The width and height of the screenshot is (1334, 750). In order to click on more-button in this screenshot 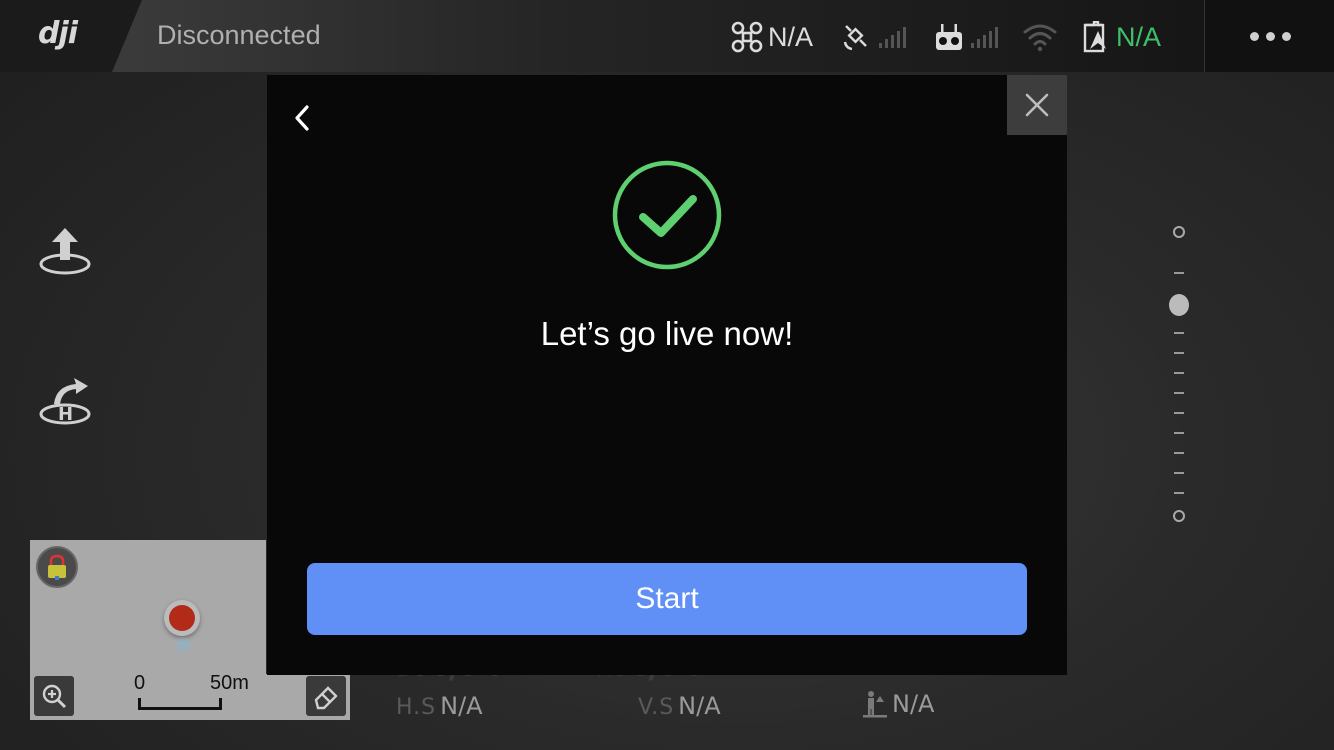, I will do `click(1270, 36)`.